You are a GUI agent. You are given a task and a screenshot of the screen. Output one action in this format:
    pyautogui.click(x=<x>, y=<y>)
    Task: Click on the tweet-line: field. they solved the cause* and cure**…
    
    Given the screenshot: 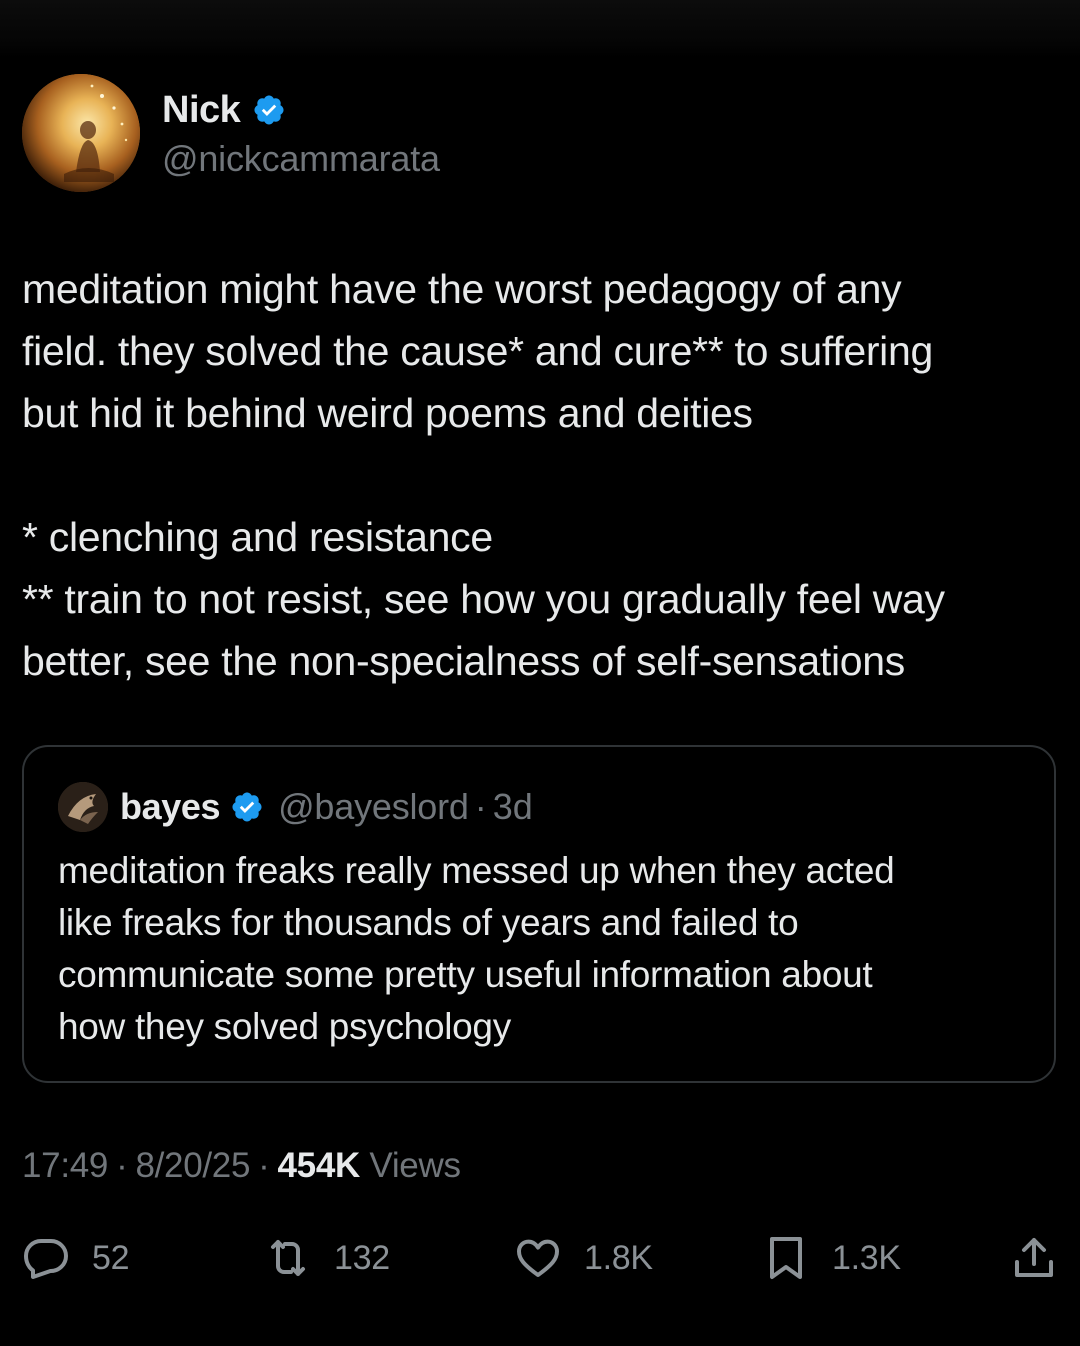 What is the action you would take?
    pyautogui.click(x=477, y=351)
    